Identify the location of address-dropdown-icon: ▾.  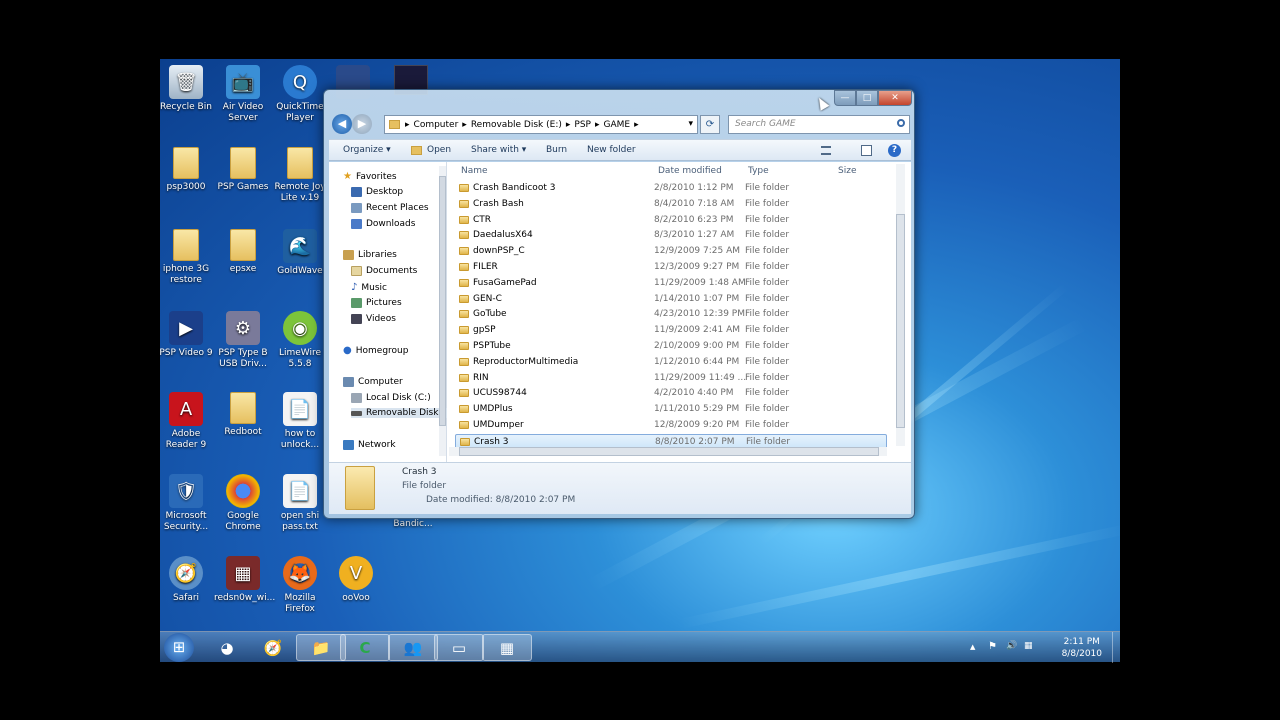
(690, 124).